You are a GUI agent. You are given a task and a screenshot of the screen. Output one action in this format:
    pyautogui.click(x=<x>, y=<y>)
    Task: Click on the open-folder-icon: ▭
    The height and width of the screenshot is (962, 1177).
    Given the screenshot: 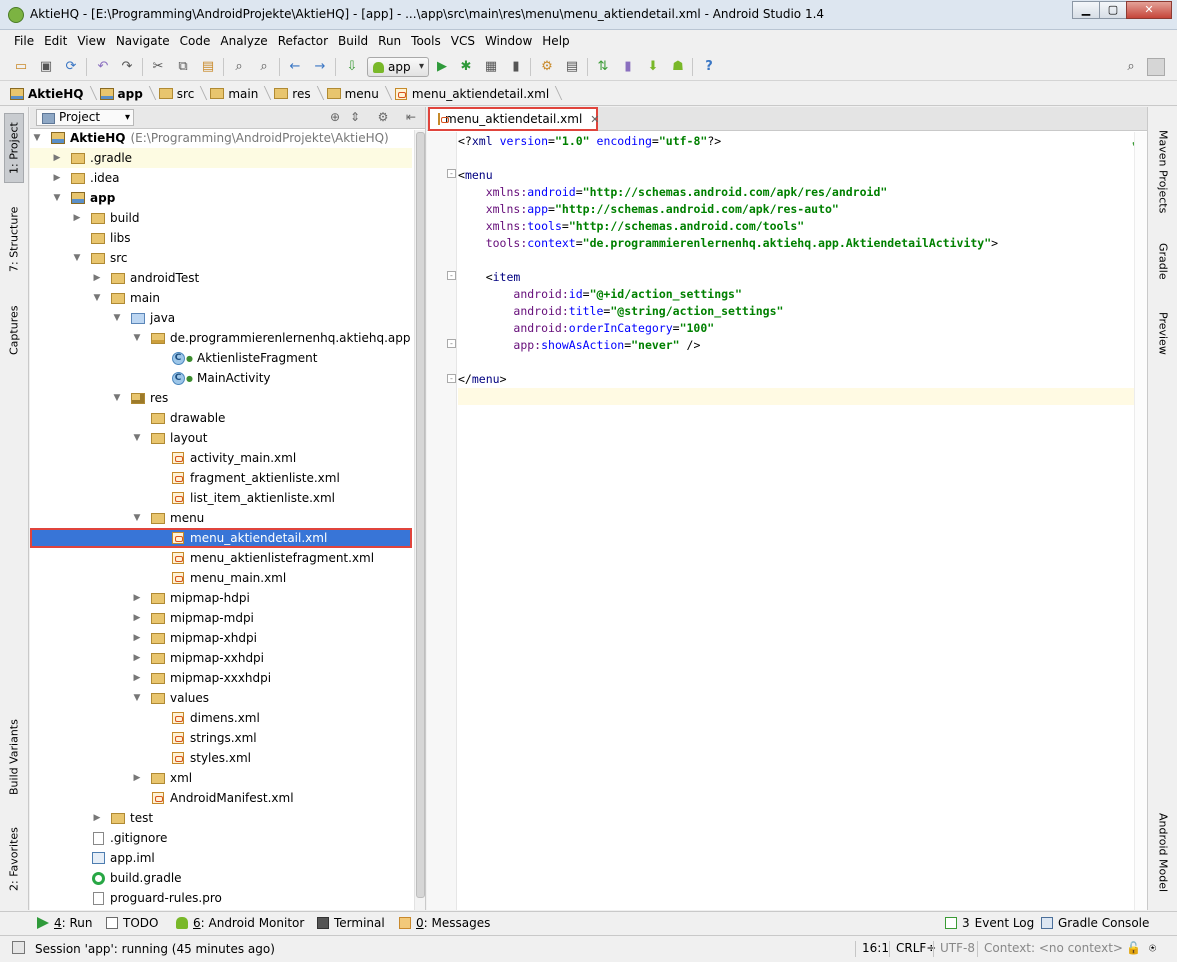 What is the action you would take?
    pyautogui.click(x=21, y=67)
    